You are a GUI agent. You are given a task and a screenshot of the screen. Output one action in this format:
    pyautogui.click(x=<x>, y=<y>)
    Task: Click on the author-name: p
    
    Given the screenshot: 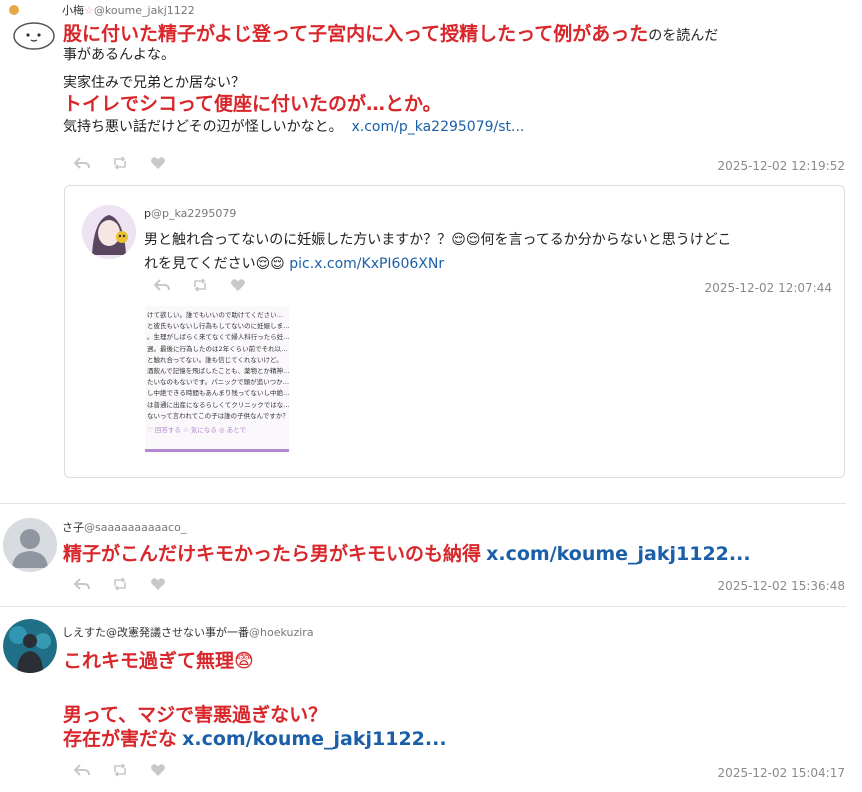 What is the action you would take?
    pyautogui.click(x=147, y=213)
    